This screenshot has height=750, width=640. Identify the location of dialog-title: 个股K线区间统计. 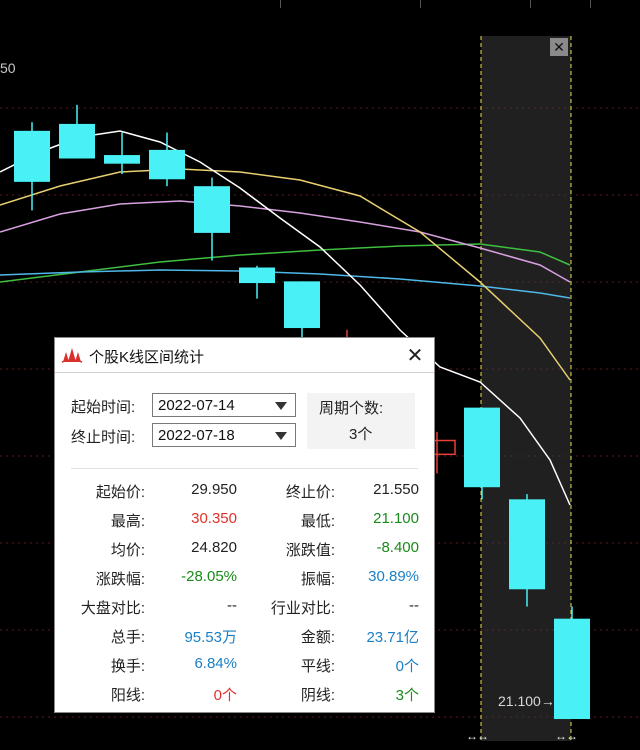
(147, 357).